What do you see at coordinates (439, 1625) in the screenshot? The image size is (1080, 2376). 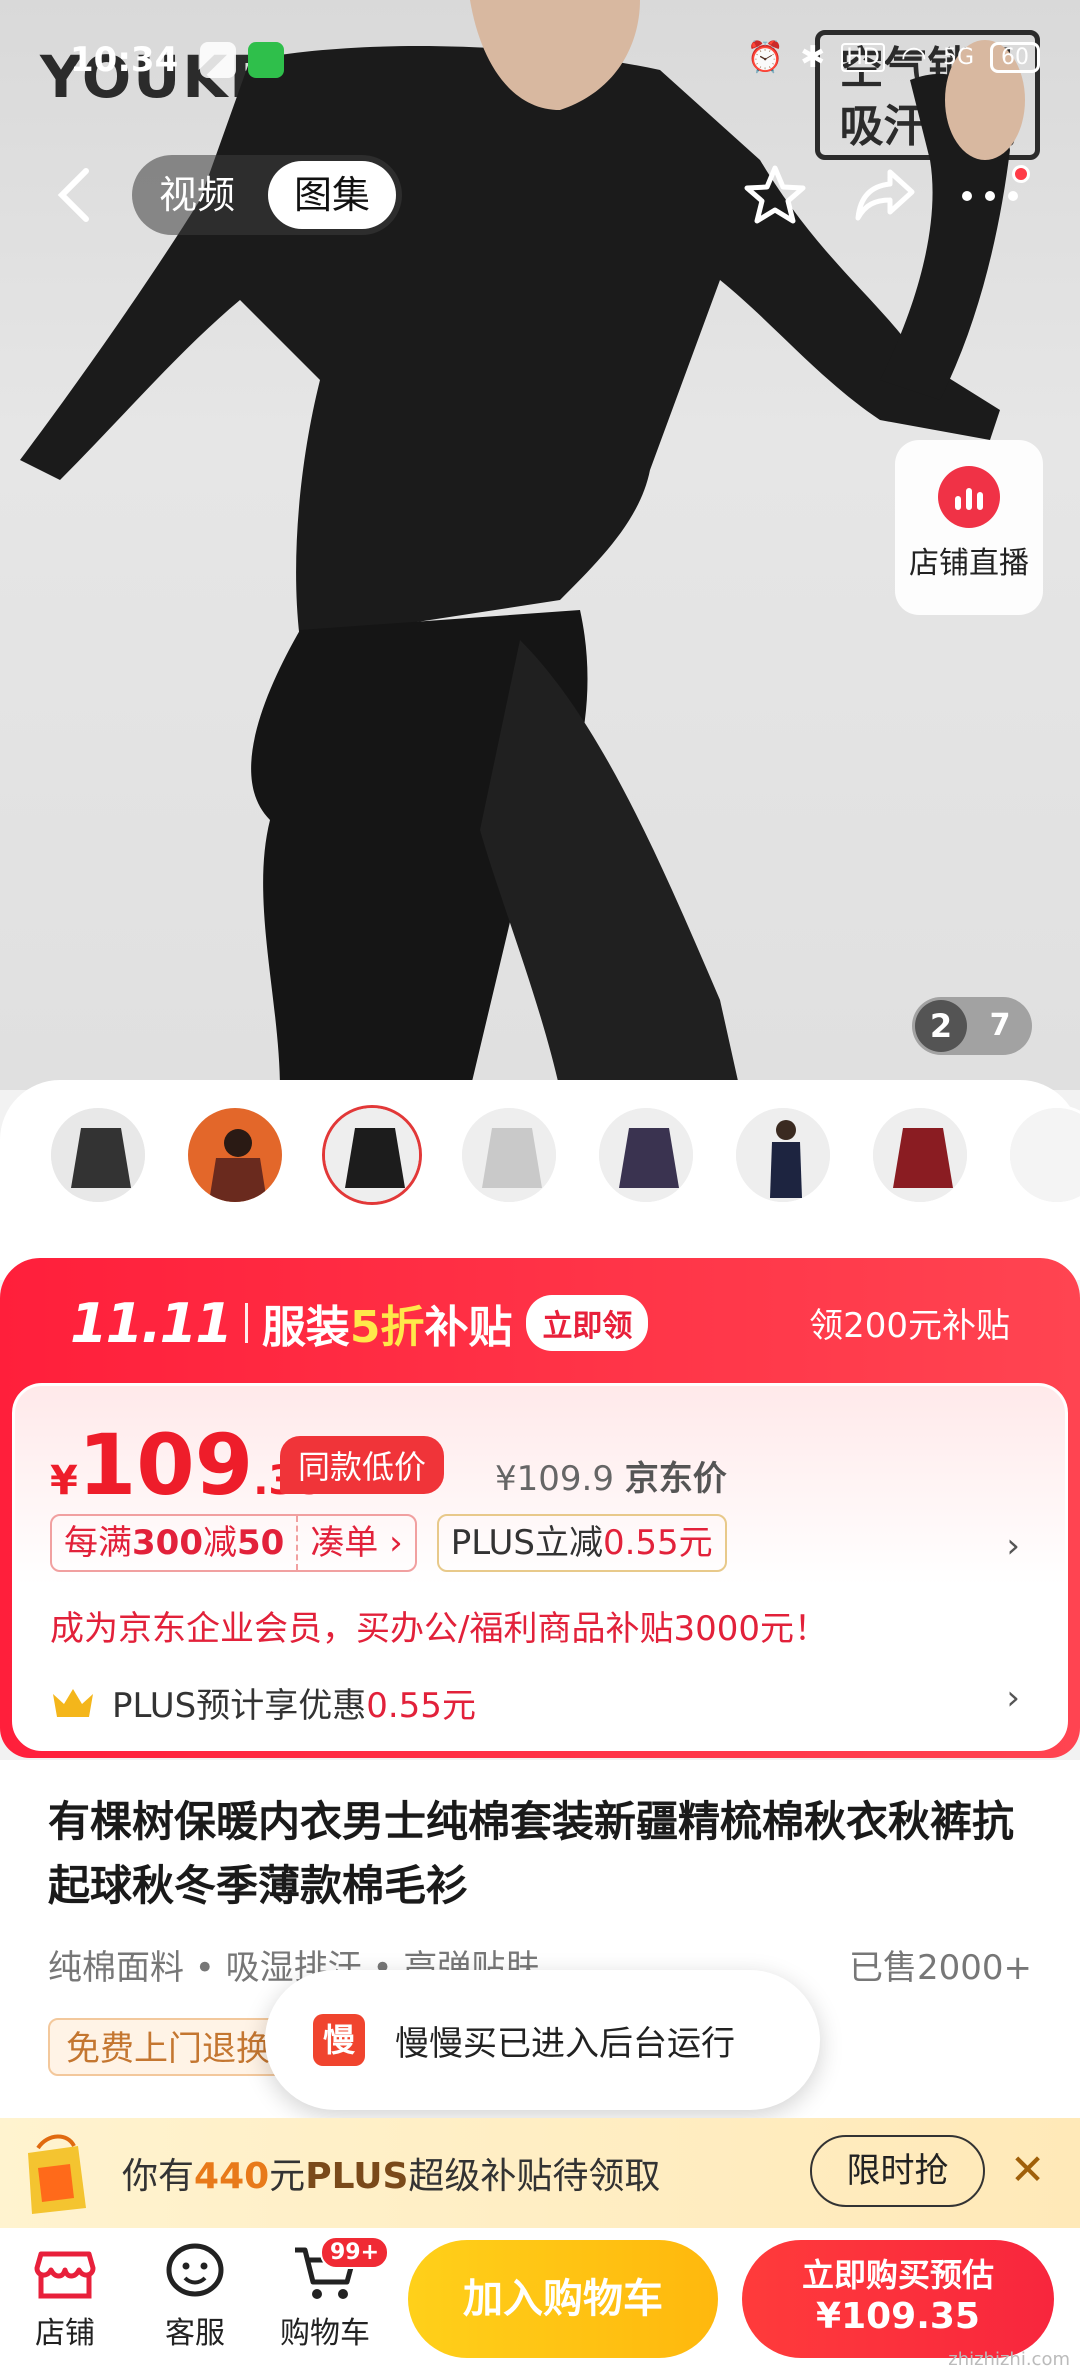 I see `enterprise-member-promo: 成为京东企业会员，买办公/福利商品补贴3000元！` at bounding box center [439, 1625].